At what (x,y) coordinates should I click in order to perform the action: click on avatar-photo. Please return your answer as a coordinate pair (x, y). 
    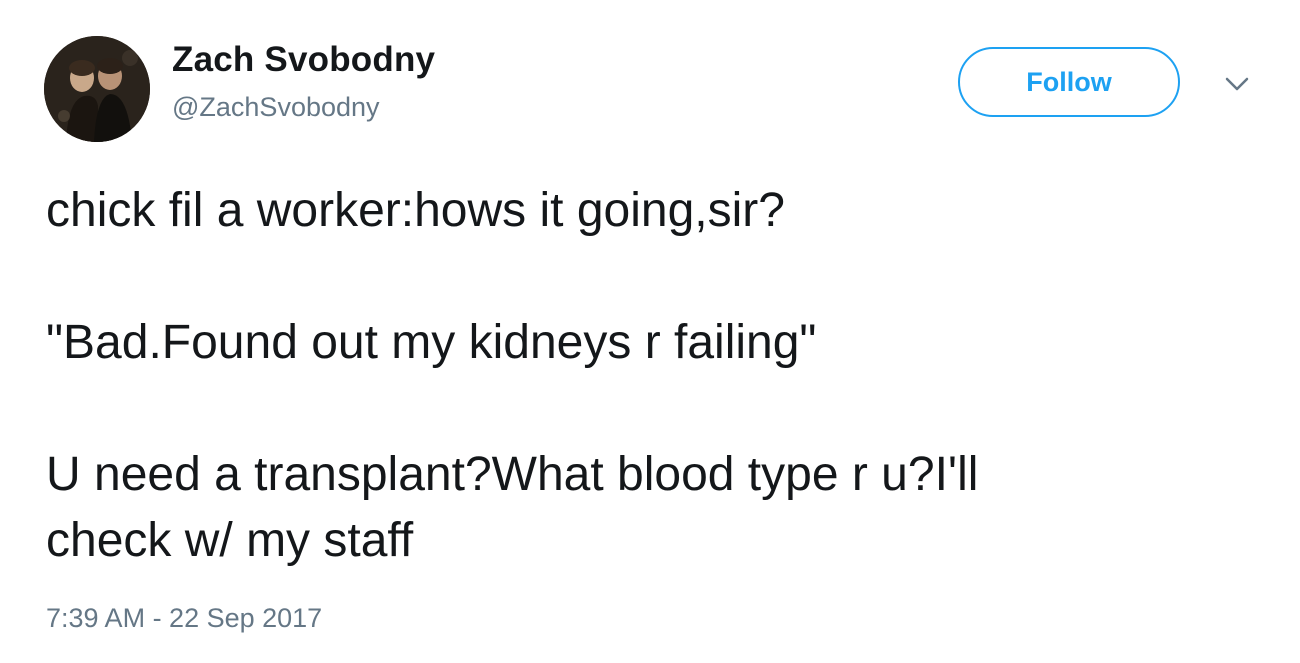
    Looking at the image, I should click on (97, 89).